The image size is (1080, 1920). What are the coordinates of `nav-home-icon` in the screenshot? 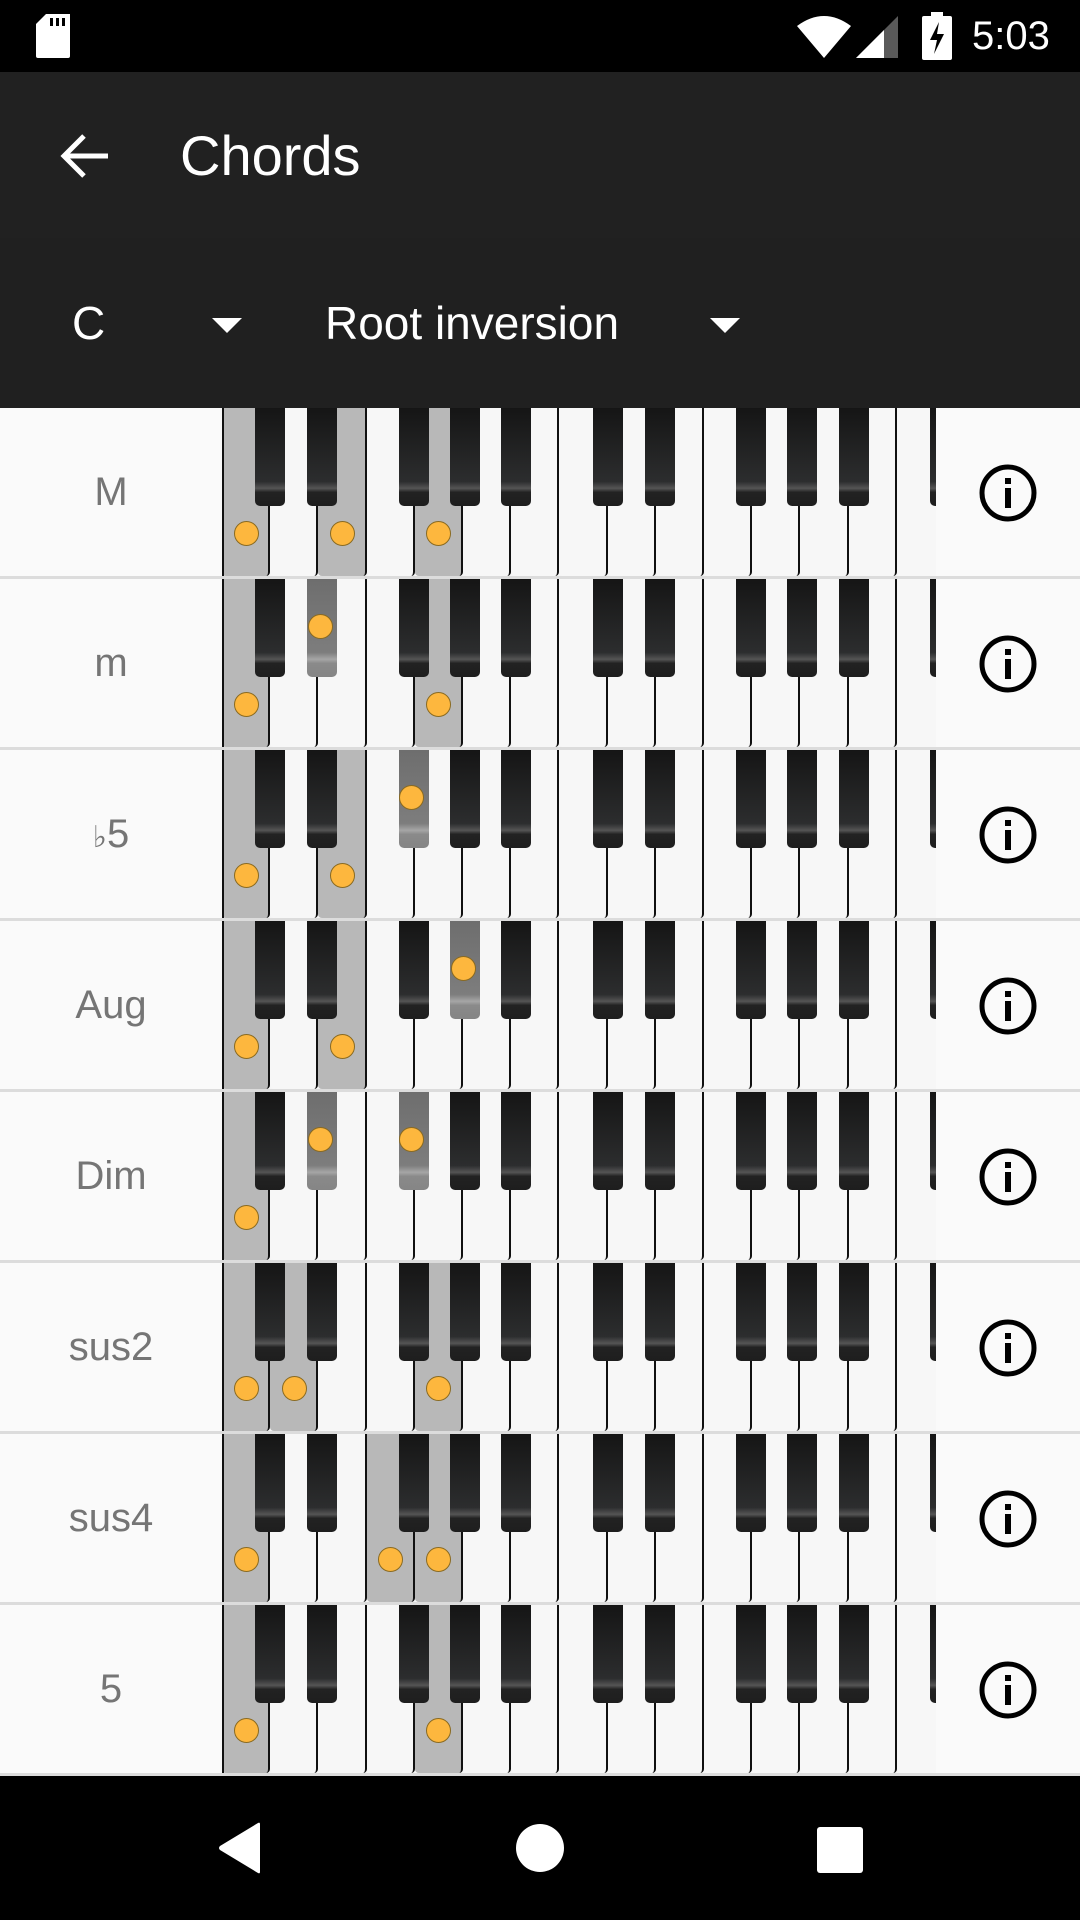 It's located at (540, 1848).